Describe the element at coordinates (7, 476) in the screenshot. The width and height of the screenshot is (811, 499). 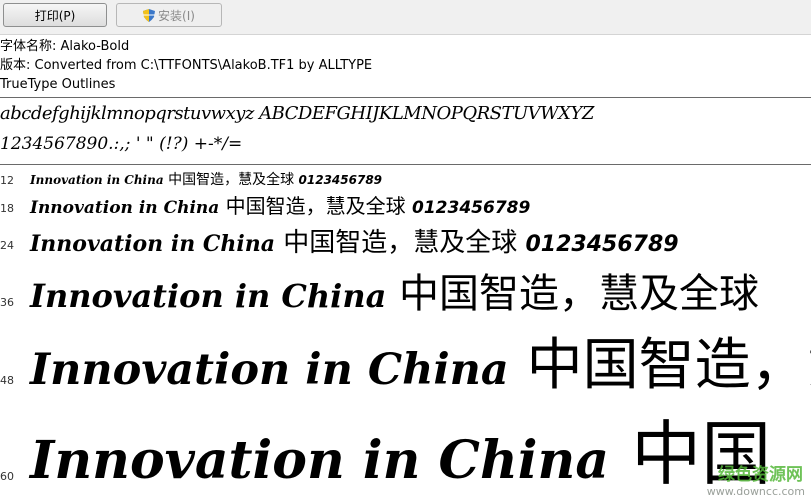
I see `size-label: 60` at that location.